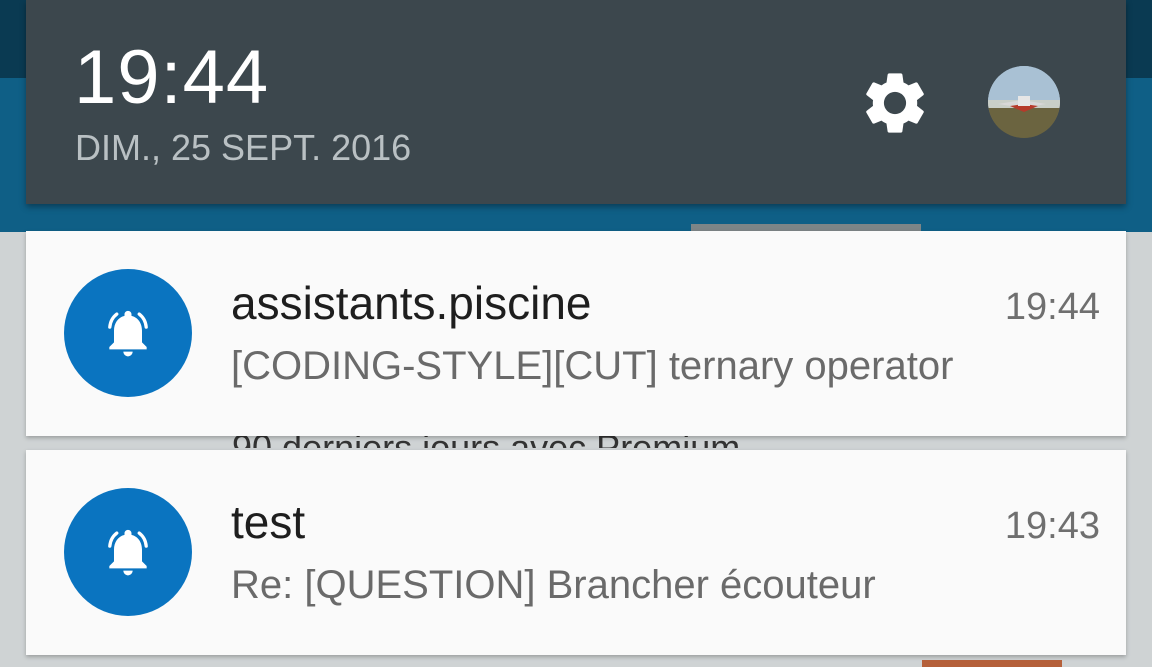 Image resolution: width=1152 pixels, height=667 pixels. I want to click on notification-title: test, so click(268, 522).